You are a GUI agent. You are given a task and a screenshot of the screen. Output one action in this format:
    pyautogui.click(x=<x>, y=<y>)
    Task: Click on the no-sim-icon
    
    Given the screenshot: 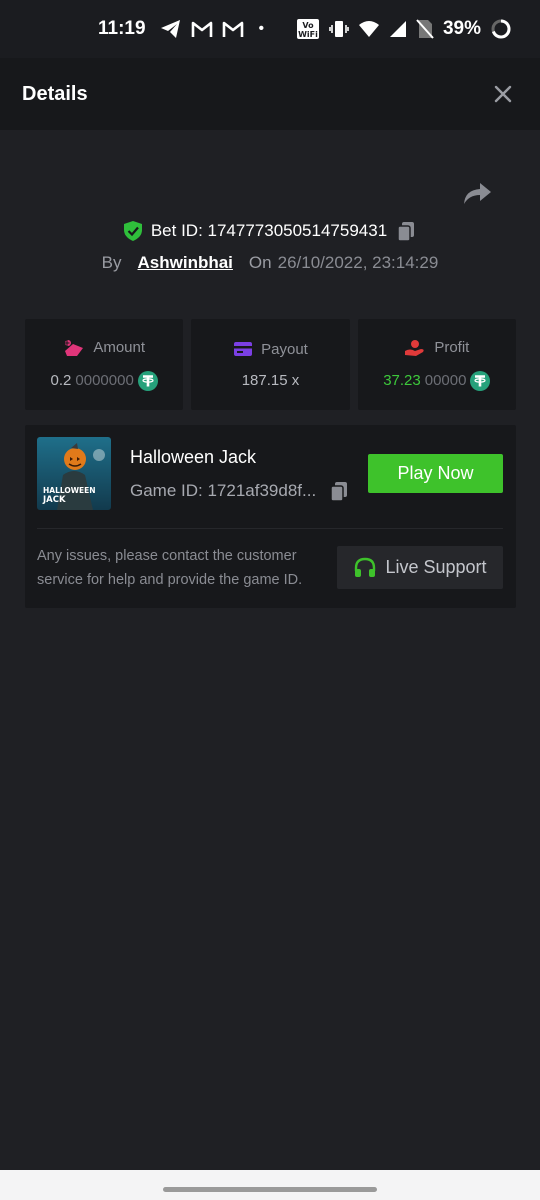 What is the action you would take?
    pyautogui.click(x=425, y=29)
    